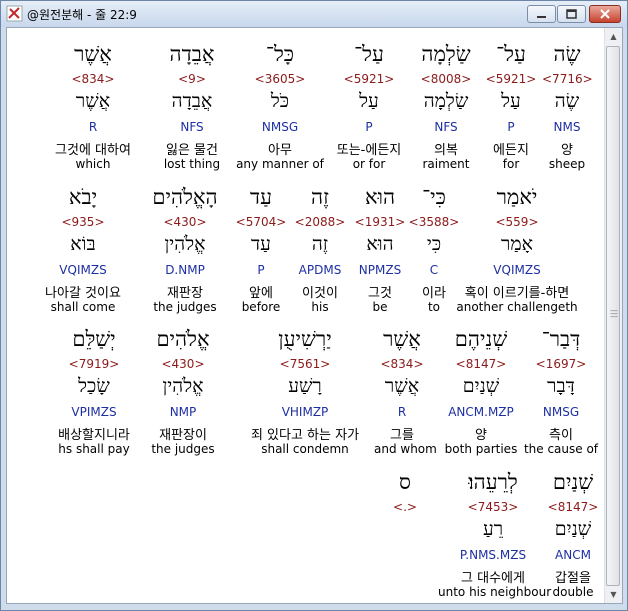 The width and height of the screenshot is (628, 611). I want to click on korean-gloss: 배상할지니라, so click(94, 435).